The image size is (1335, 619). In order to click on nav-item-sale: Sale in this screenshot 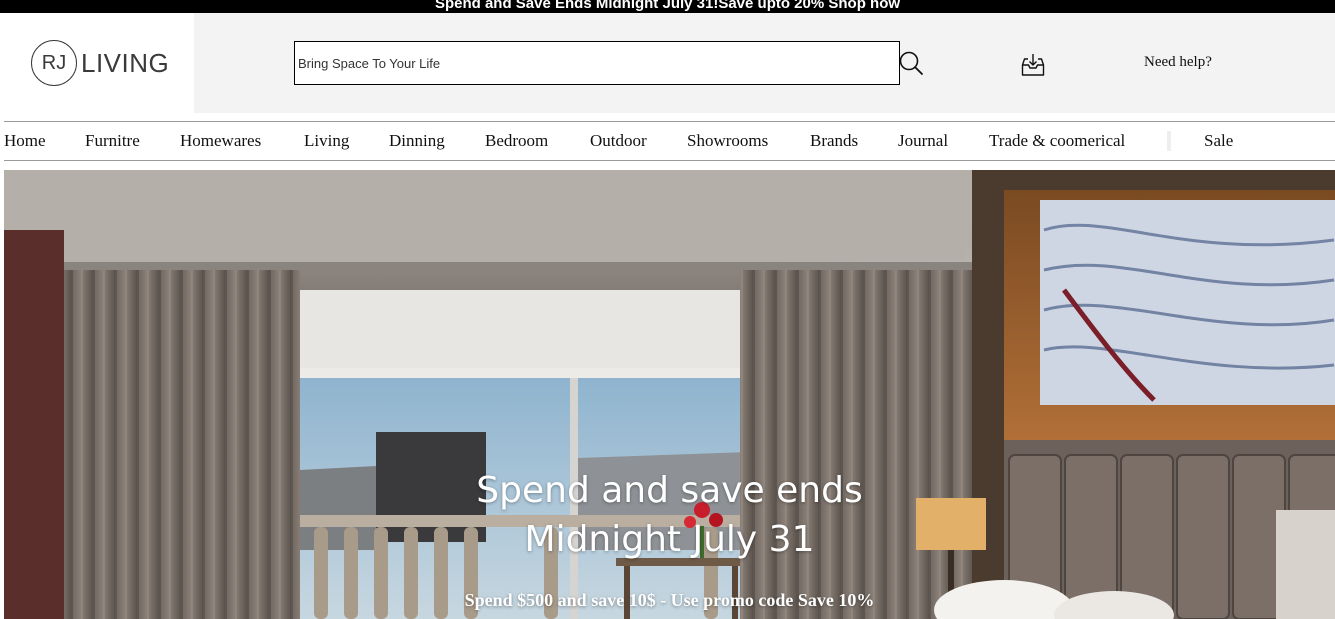, I will do `click(1218, 141)`.